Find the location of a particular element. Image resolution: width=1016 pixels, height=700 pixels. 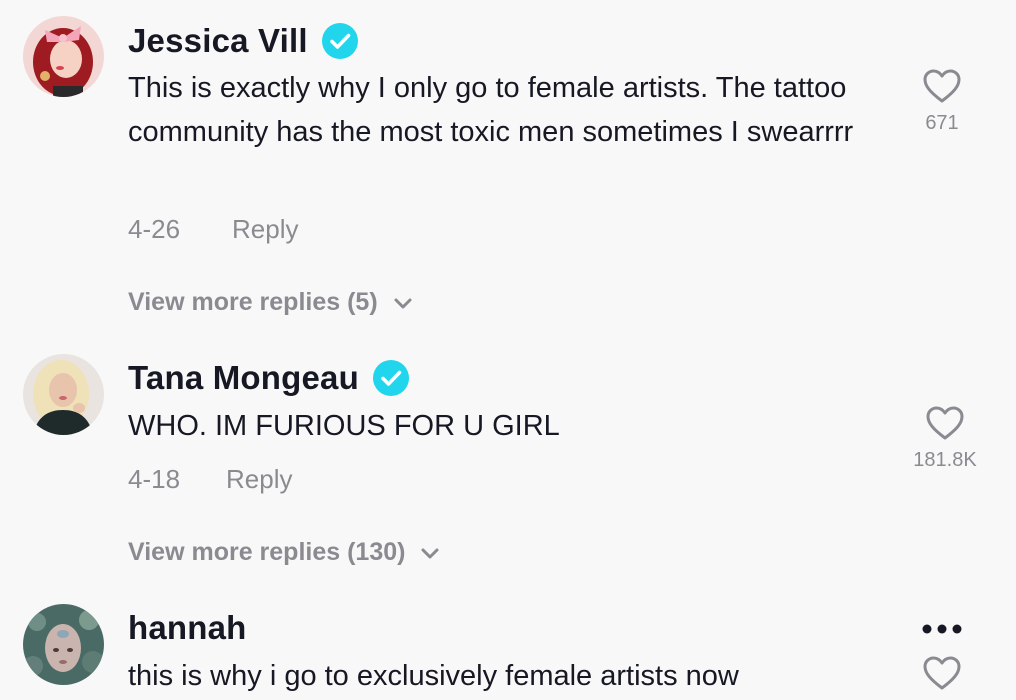

view-more-replies-label: View more replies (5) is located at coordinates (253, 302).